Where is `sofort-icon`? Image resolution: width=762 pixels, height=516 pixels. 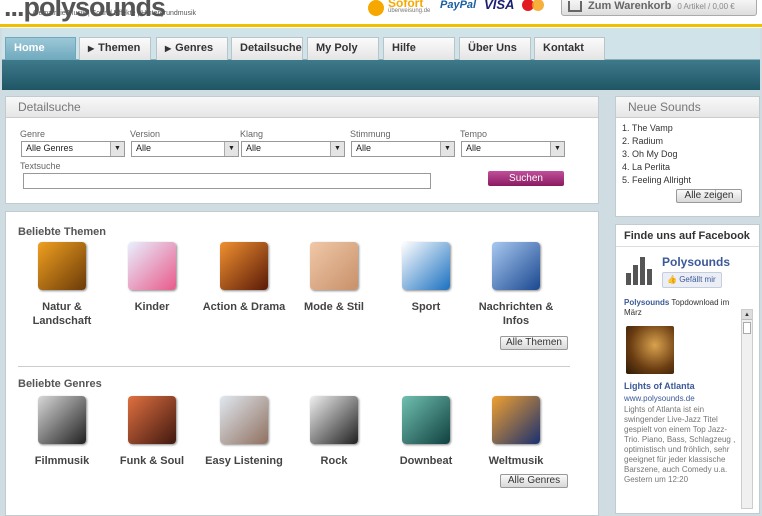
sofort-icon is located at coordinates (376, 8).